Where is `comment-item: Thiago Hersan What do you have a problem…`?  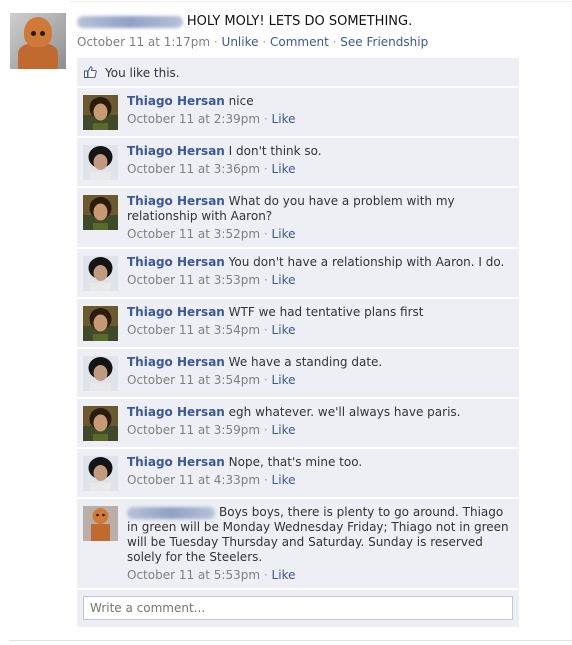
comment-item: Thiago Hersan What do you have a problem… is located at coordinates (298, 217).